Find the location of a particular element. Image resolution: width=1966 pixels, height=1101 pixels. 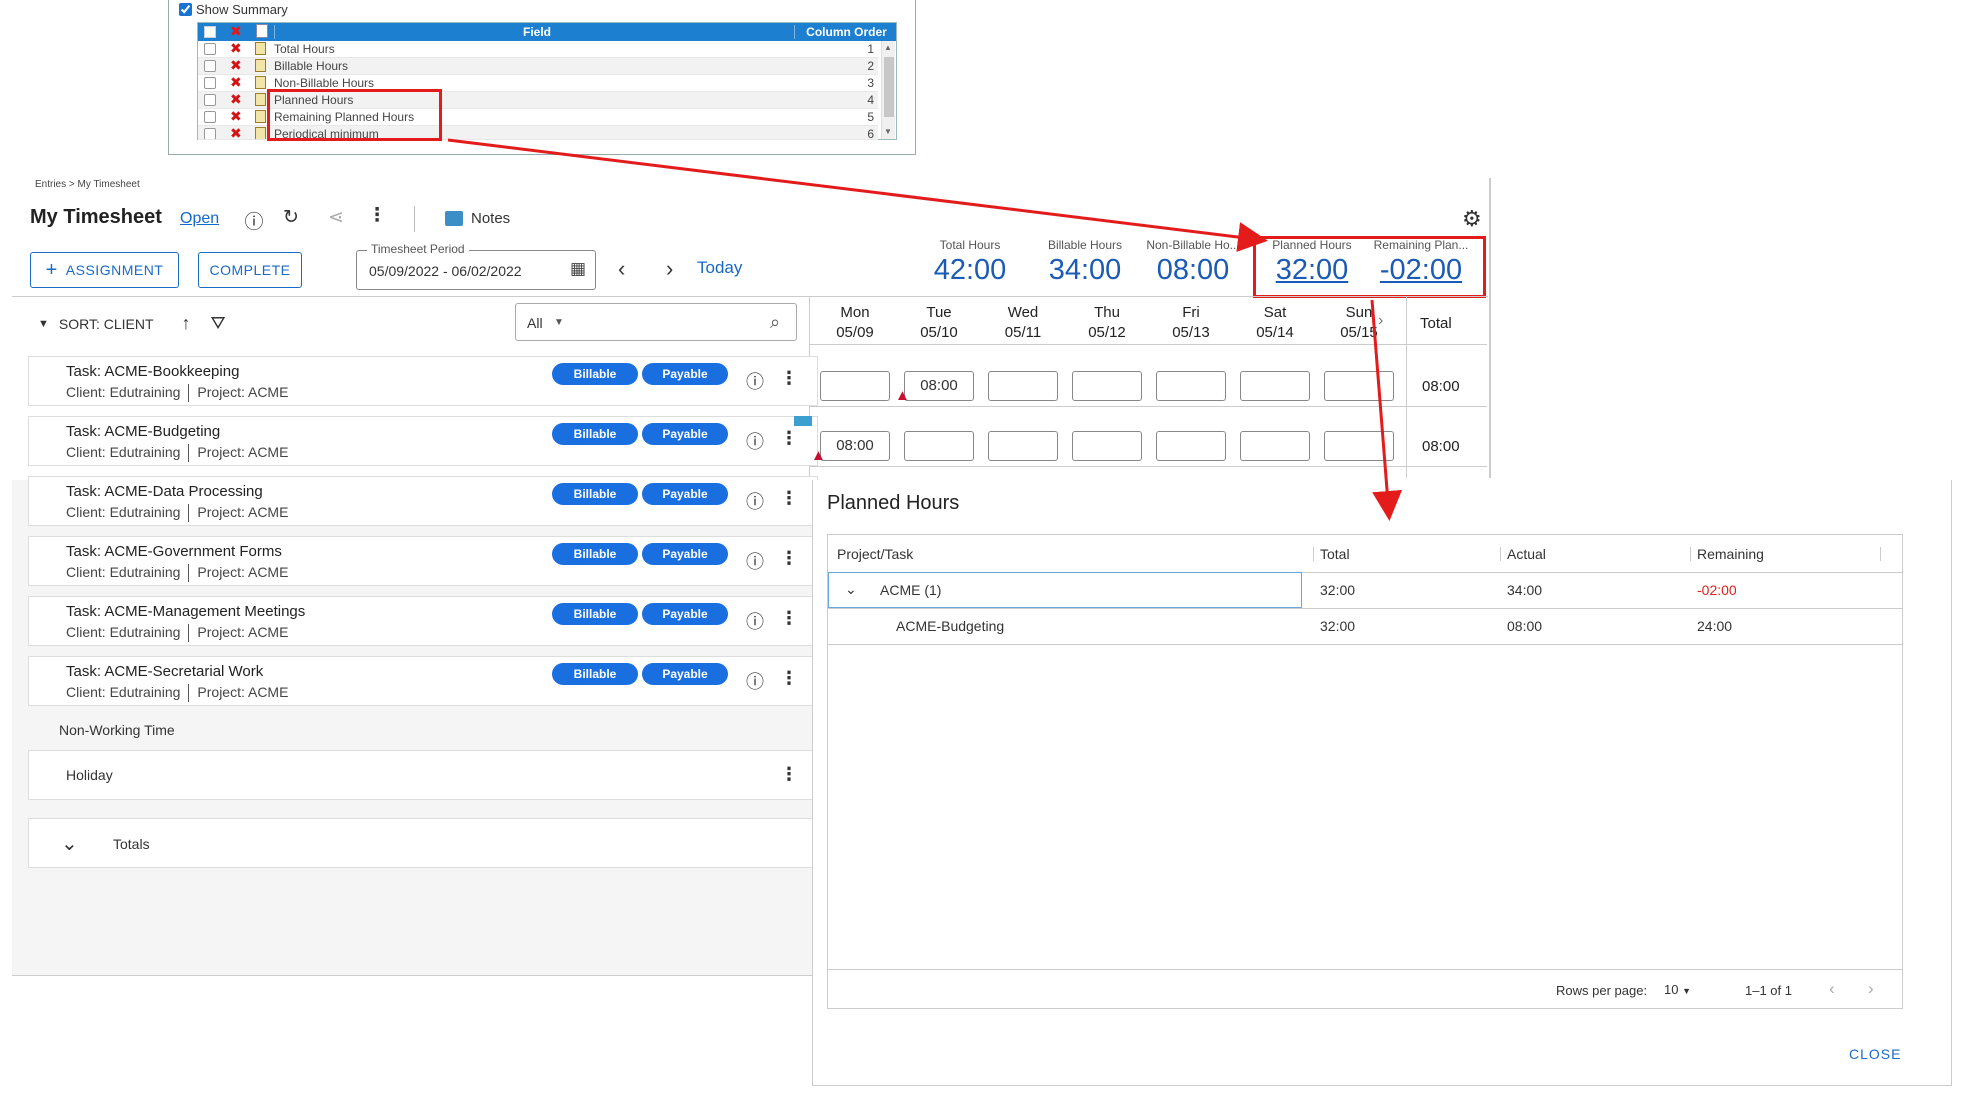

status-link: Open is located at coordinates (199, 219).